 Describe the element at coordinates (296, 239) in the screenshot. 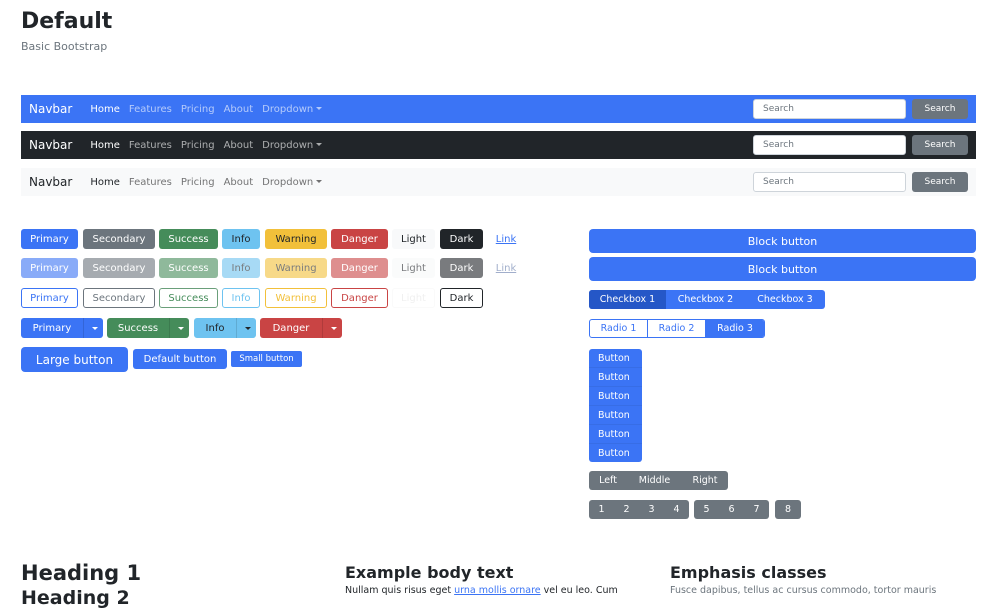

I see `warning-button: Warning` at that location.